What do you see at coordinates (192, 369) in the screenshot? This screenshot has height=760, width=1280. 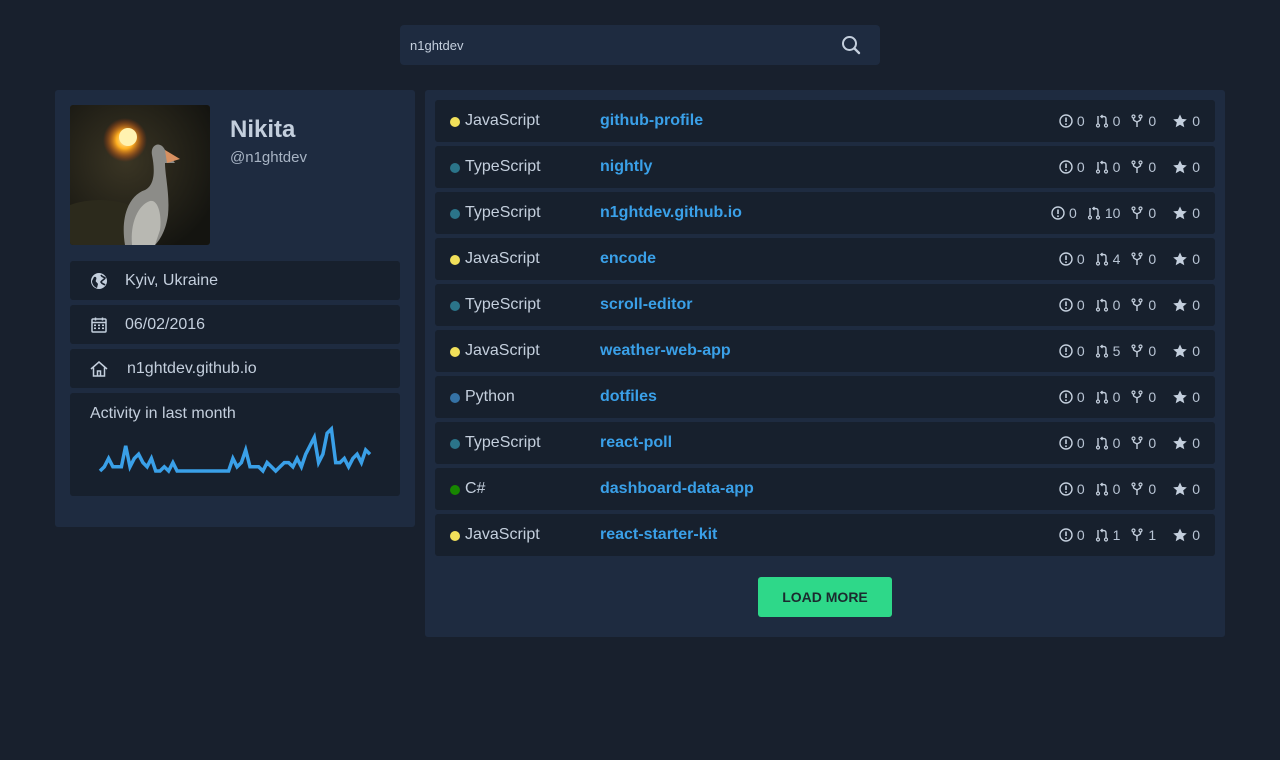 I see `website-link: n1ghtdev.github.io` at bounding box center [192, 369].